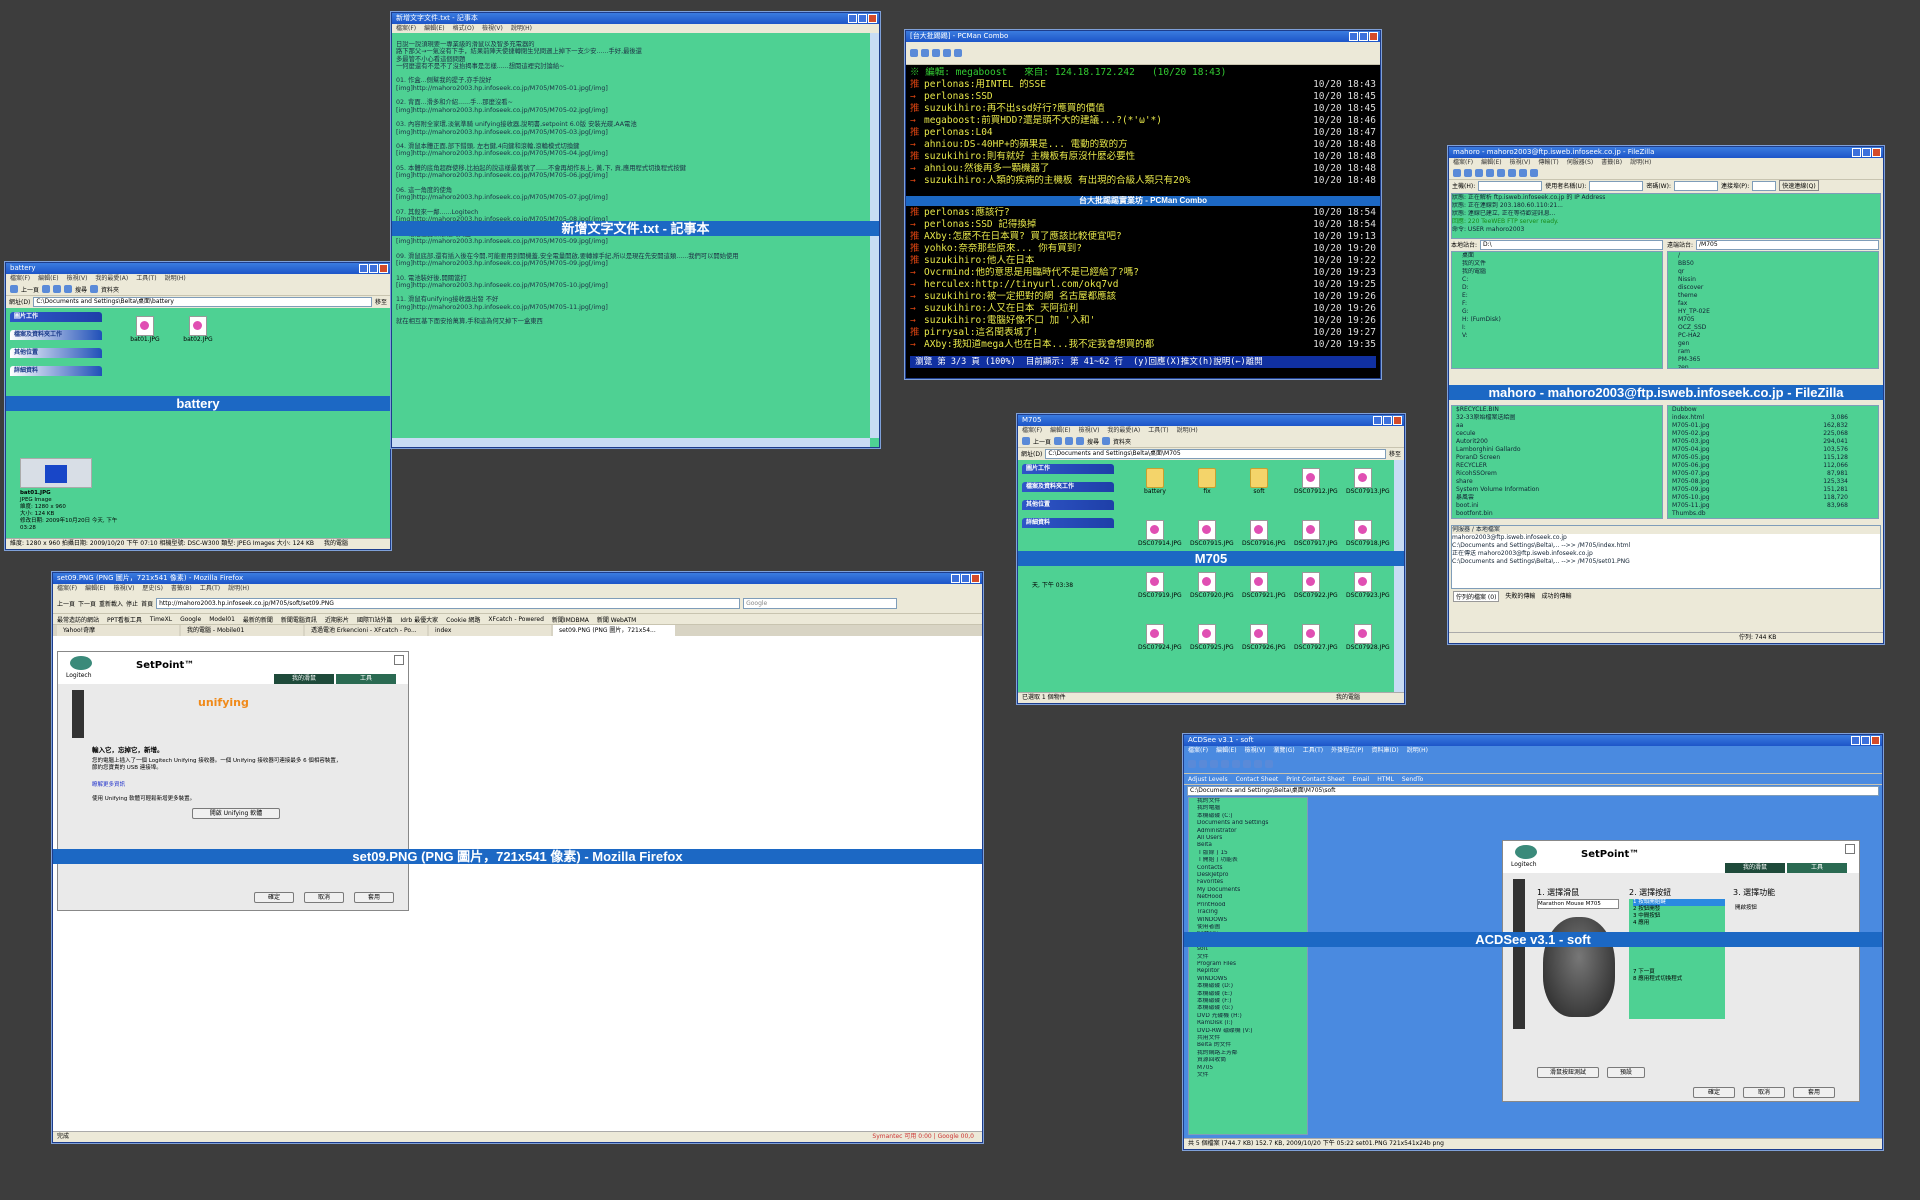  I want to click on bookmark-item: TimeXL, so click(161, 619).